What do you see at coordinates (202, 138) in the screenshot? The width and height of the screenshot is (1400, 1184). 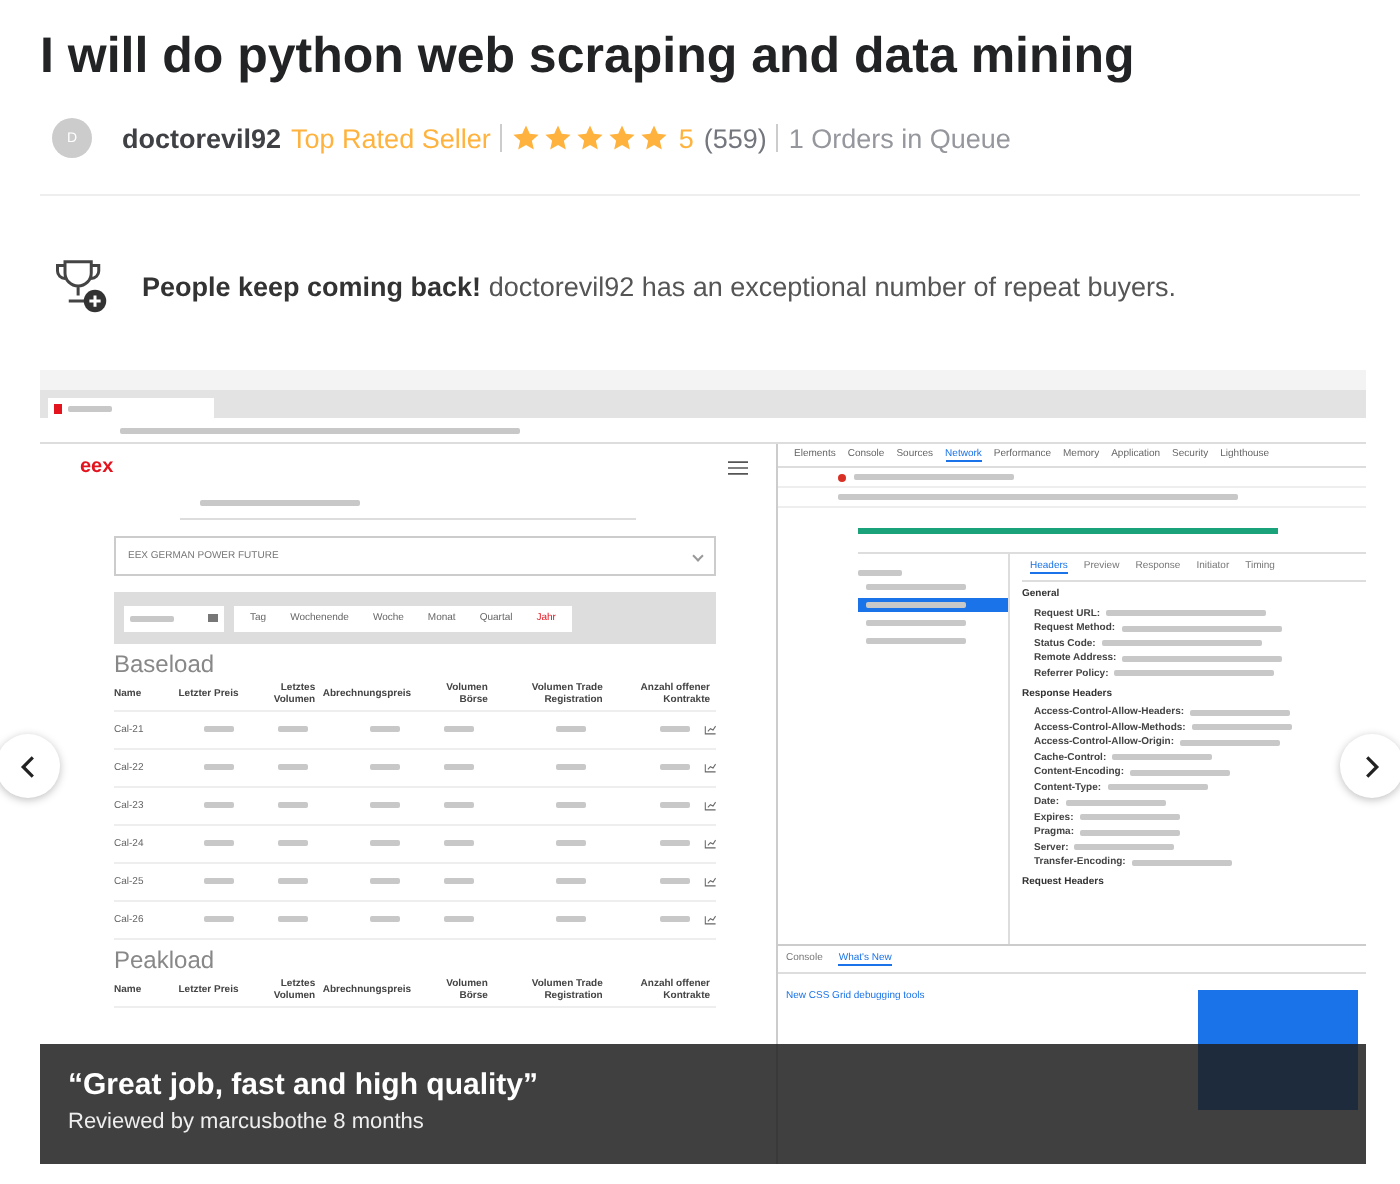 I see `seller-name: doctorevil92` at bounding box center [202, 138].